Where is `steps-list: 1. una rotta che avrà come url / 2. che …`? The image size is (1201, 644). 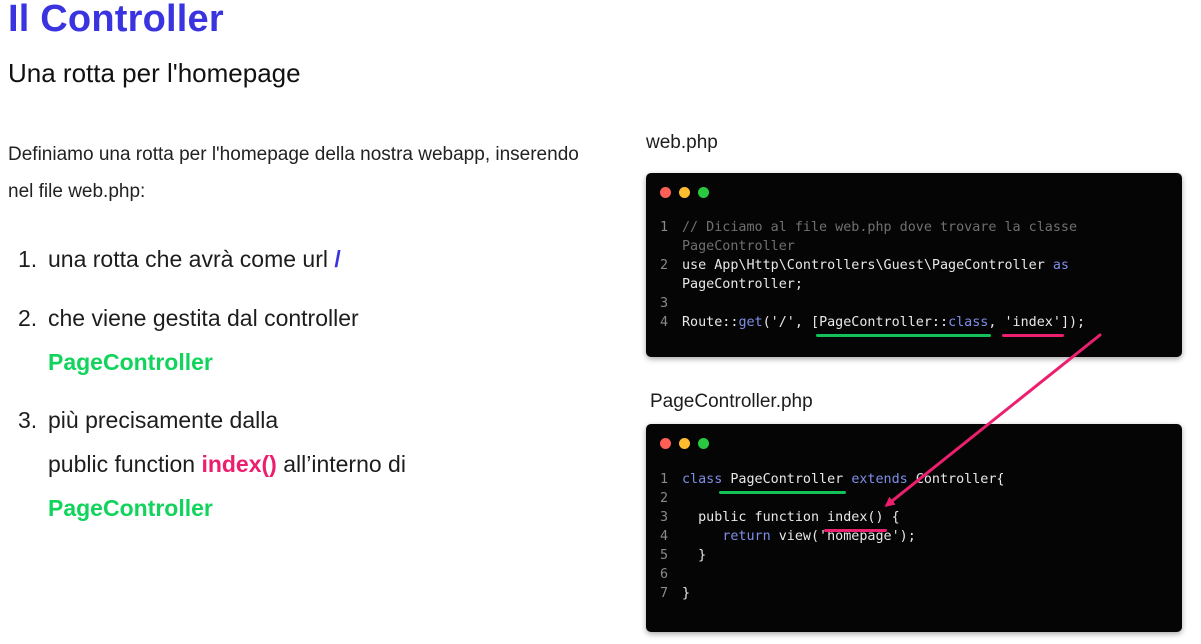 steps-list: 1. una rotta che avrà come url / 2. che … is located at coordinates (212, 383).